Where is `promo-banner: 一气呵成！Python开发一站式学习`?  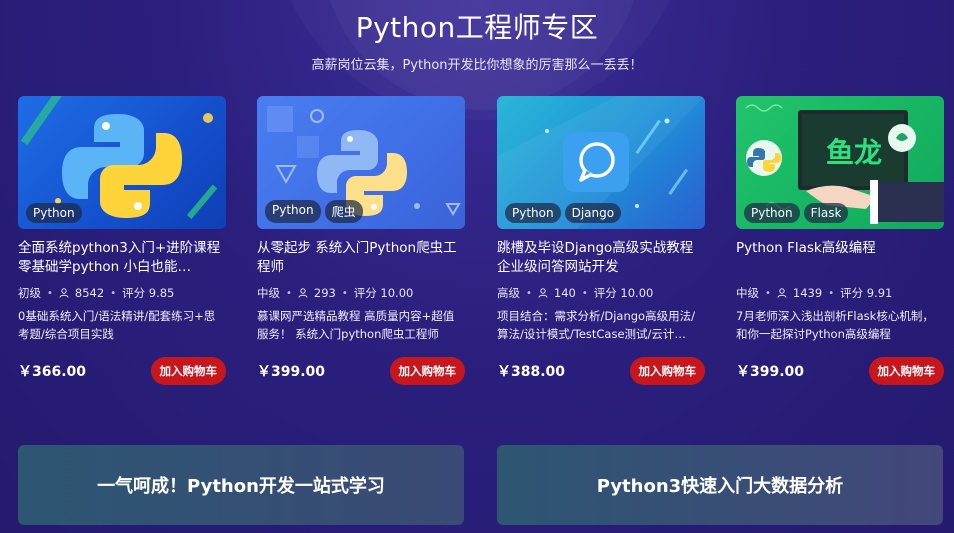
promo-banner: 一气呵成！Python开发一站式学习 is located at coordinates (241, 485).